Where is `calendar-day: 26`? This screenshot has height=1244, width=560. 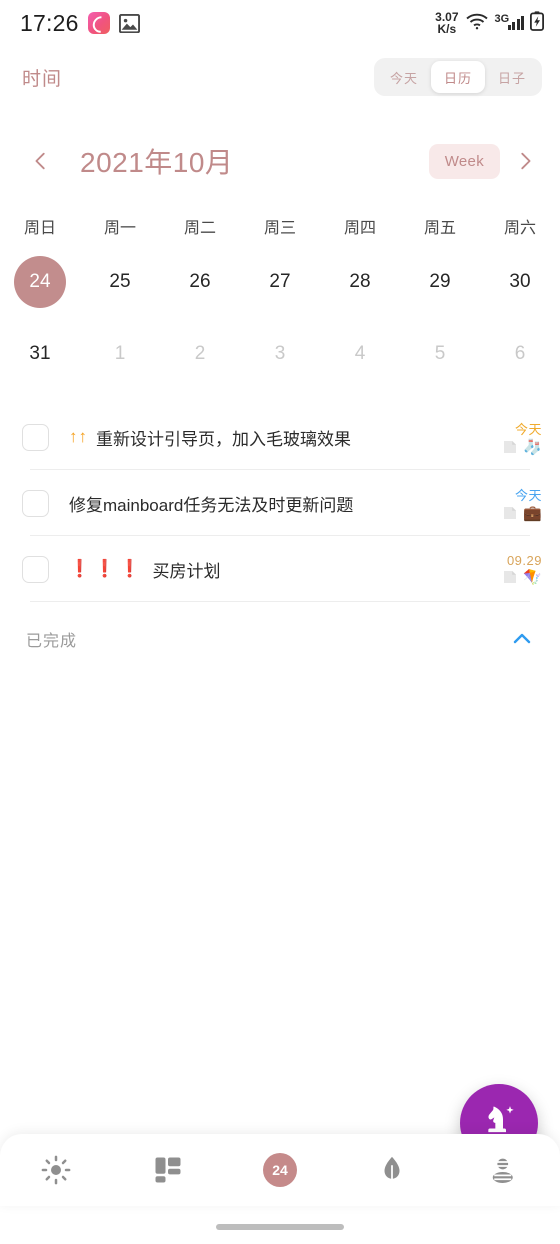 calendar-day: 26 is located at coordinates (200, 282).